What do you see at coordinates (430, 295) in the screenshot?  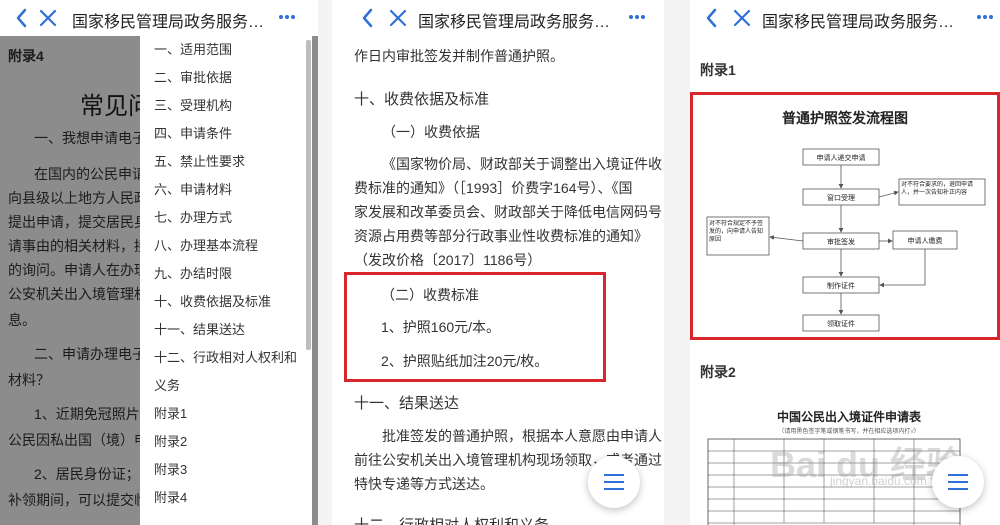 I see `subsection-heading: （二）收费标准` at bounding box center [430, 295].